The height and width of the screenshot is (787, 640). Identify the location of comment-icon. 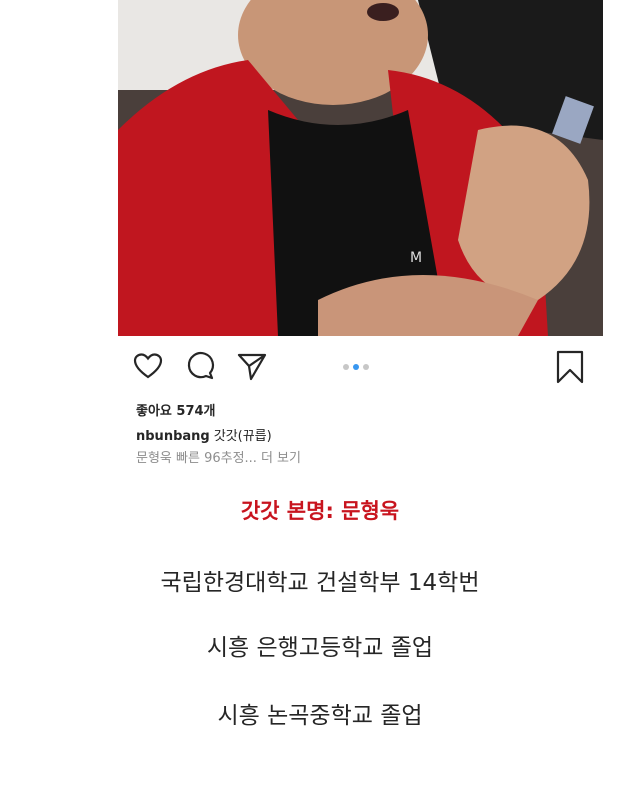
(200, 366).